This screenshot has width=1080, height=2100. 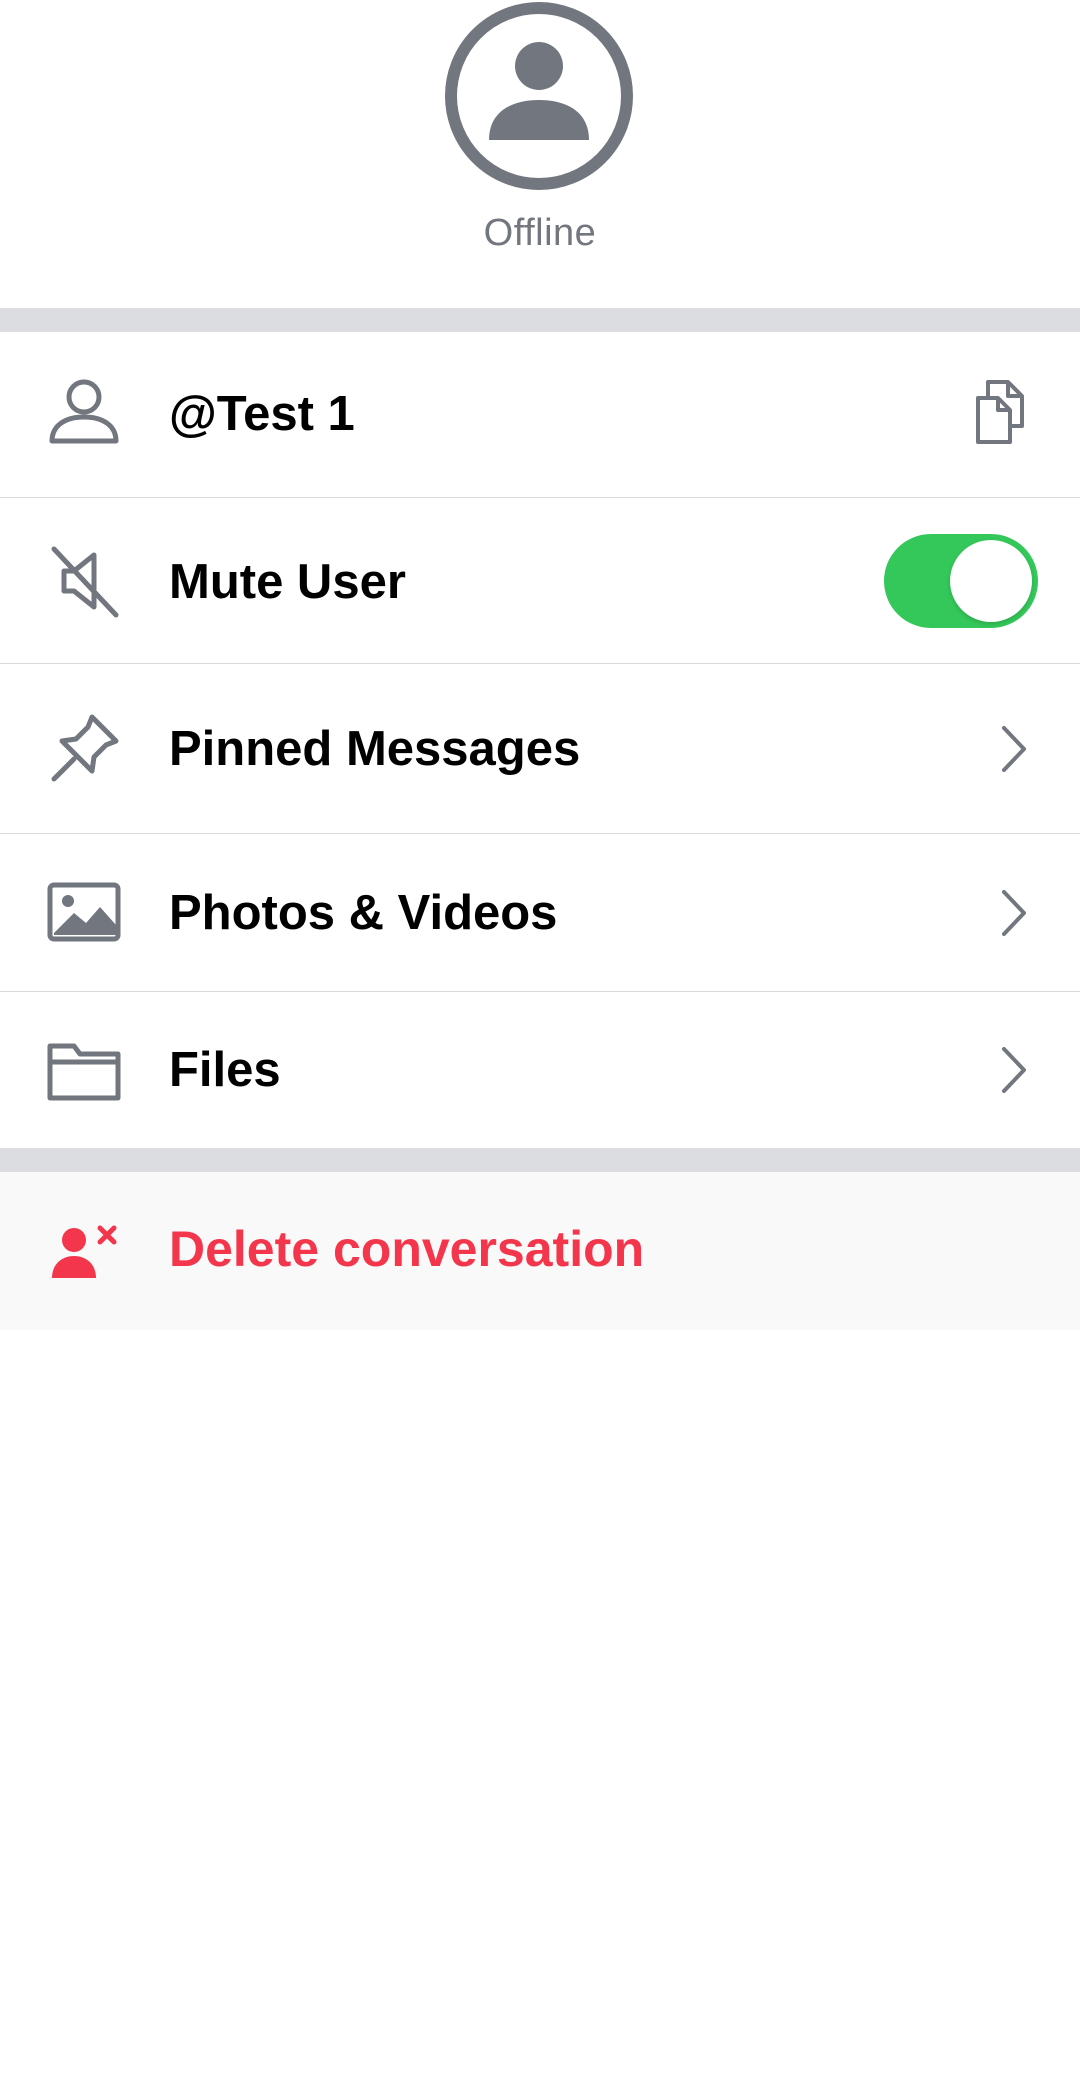 What do you see at coordinates (287, 582) in the screenshot?
I see `mute-user-label: Mute User` at bounding box center [287, 582].